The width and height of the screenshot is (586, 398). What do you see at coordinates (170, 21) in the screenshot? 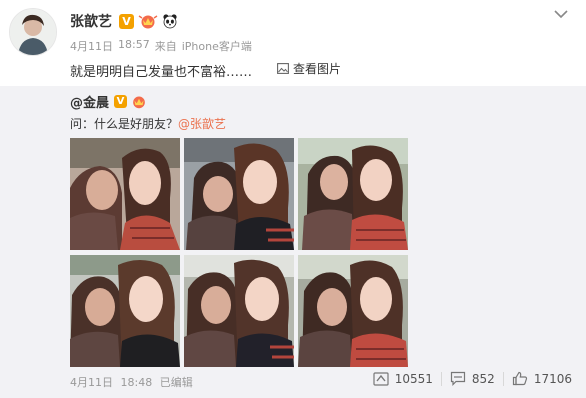
I see `panda-badge-icon` at bounding box center [170, 21].